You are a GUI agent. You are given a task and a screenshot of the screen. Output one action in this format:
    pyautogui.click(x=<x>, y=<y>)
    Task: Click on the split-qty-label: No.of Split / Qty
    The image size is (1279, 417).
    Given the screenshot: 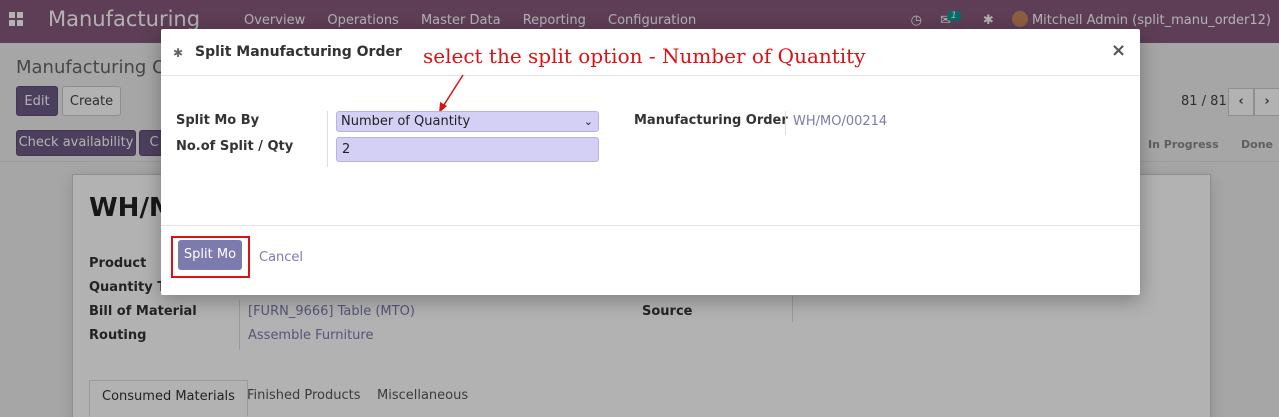 What is the action you would take?
    pyautogui.click(x=235, y=146)
    